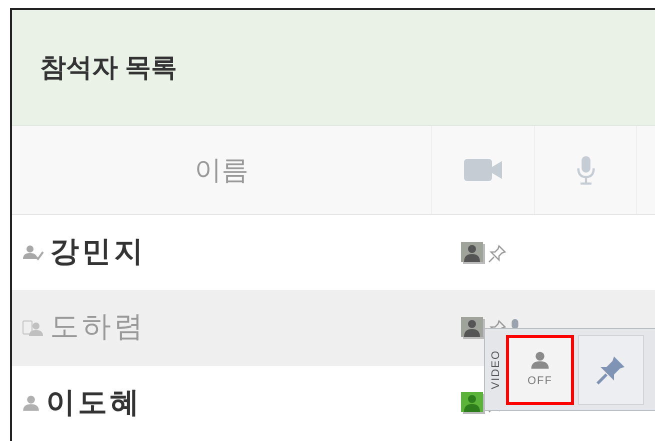  I want to click on participant-name: 도하렴, so click(98, 328).